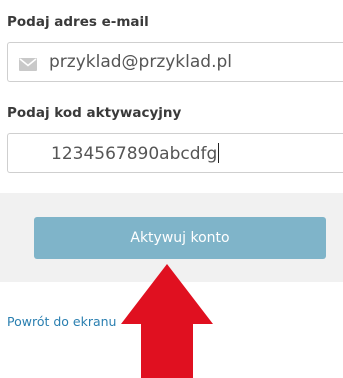  Describe the element at coordinates (94, 113) in the screenshot. I see `activation-code-label: Podaj kod aktywacyjny` at that location.